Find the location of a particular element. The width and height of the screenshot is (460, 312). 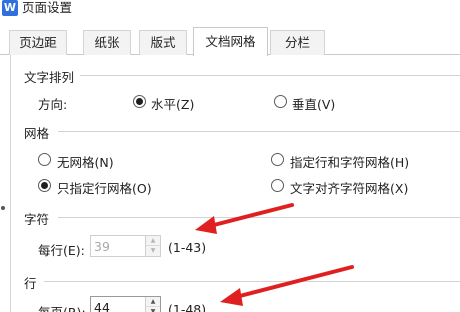

grid-section-title: 网格 is located at coordinates (39, 132).